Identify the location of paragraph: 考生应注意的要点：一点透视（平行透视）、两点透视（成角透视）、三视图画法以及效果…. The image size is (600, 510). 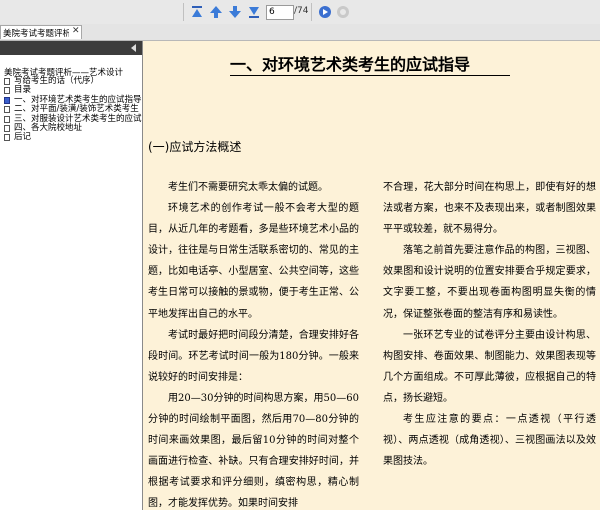
(489, 441).